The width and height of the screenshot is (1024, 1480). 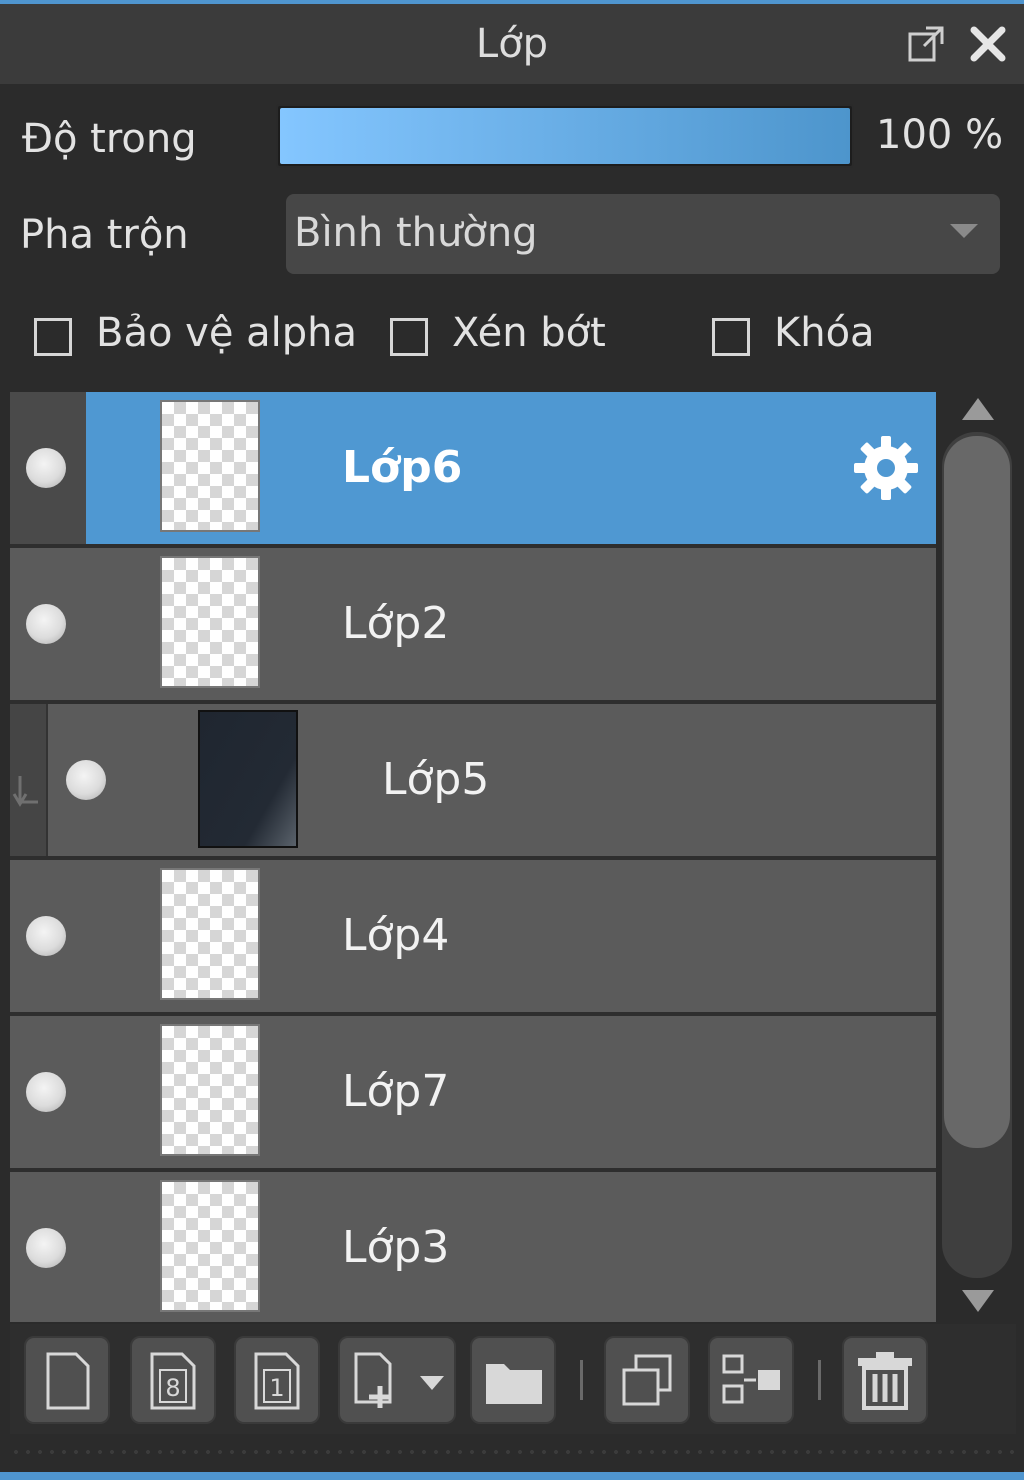 I want to click on panel-title: Lớp, so click(x=512, y=44).